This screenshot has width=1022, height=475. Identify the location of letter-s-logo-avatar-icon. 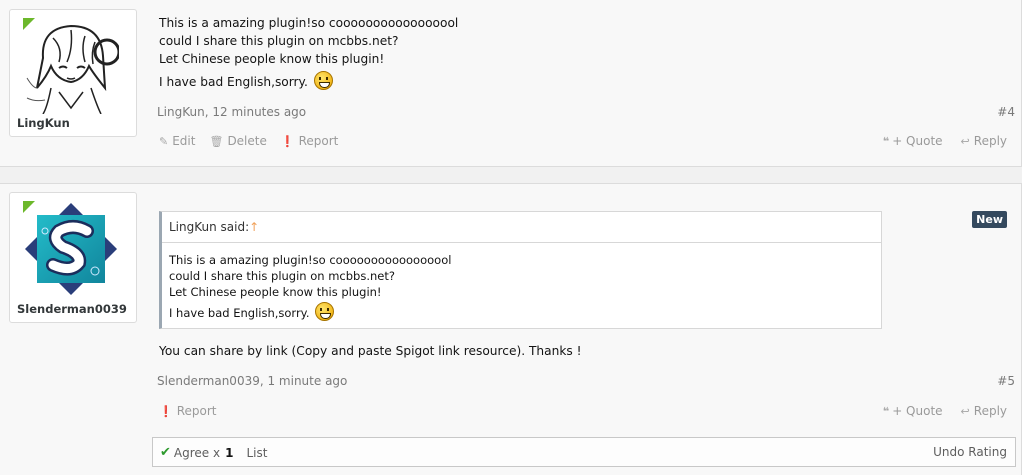
(71, 249).